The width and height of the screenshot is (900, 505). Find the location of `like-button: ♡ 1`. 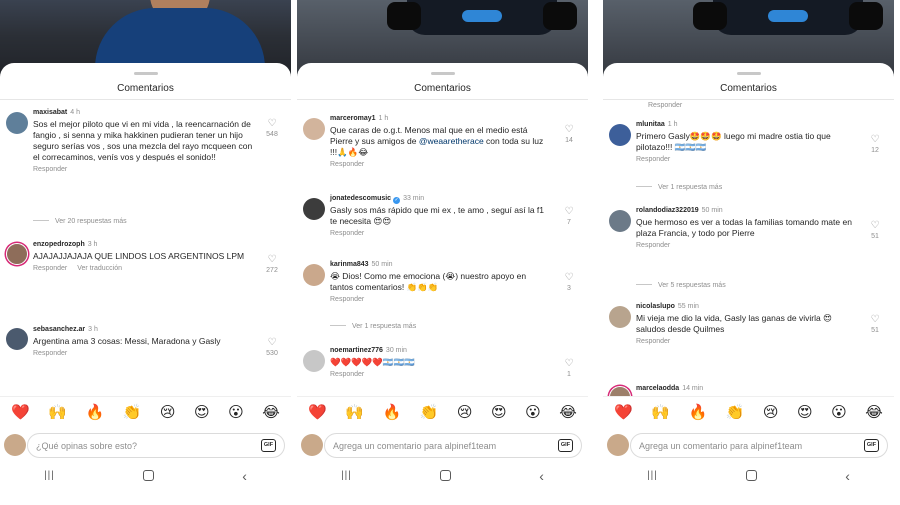

like-button: ♡ 1 is located at coordinates (569, 368).